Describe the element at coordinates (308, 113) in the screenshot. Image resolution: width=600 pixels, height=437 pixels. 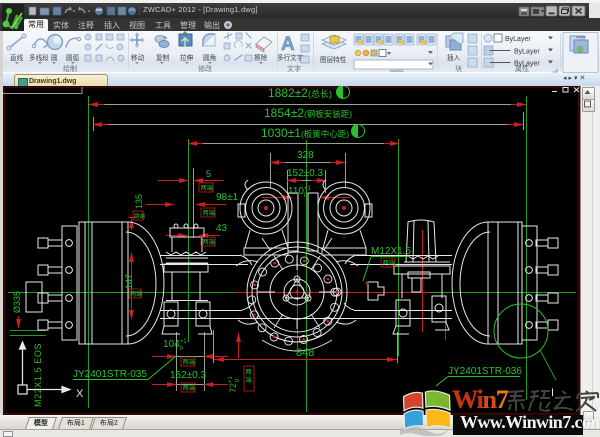
I see `svg-text: 1854±2(钢板安装距)` at that location.